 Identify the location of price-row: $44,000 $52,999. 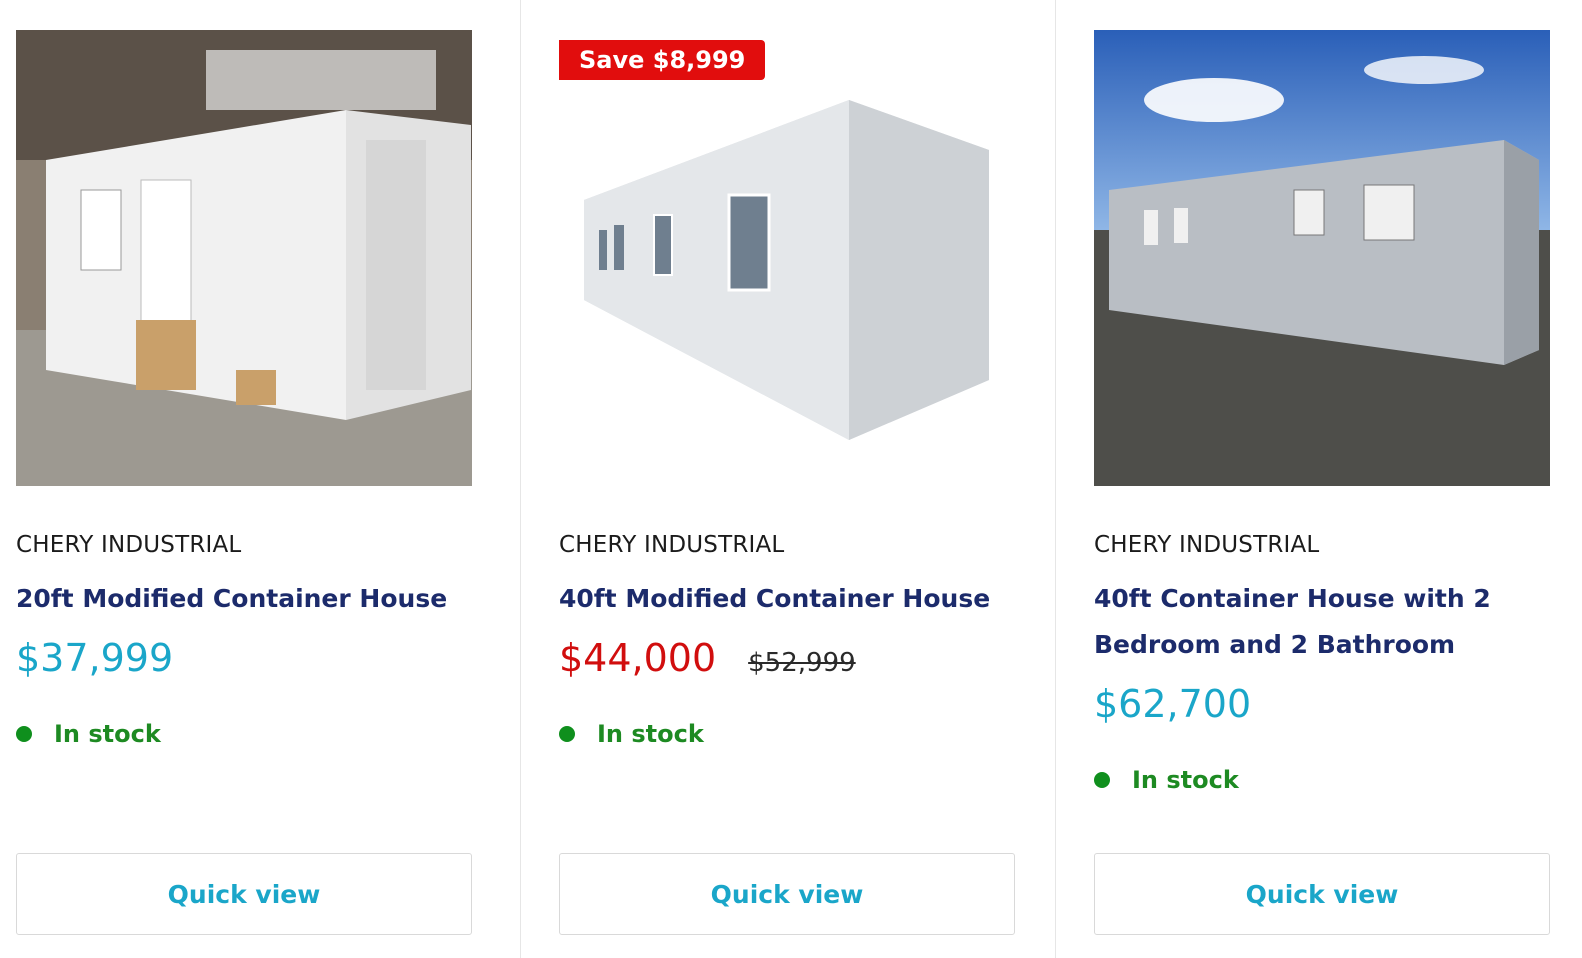
(799, 658).